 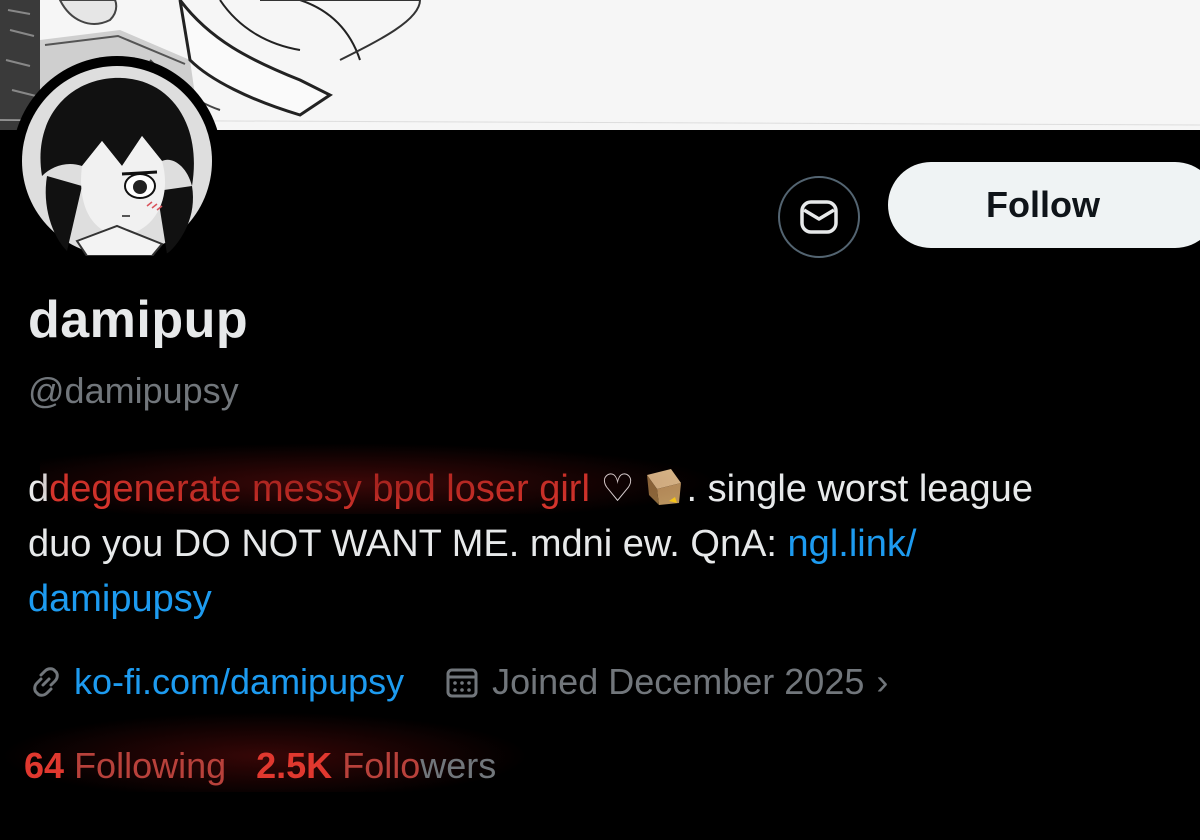 I want to click on box-emoji, so click(x=663, y=487).